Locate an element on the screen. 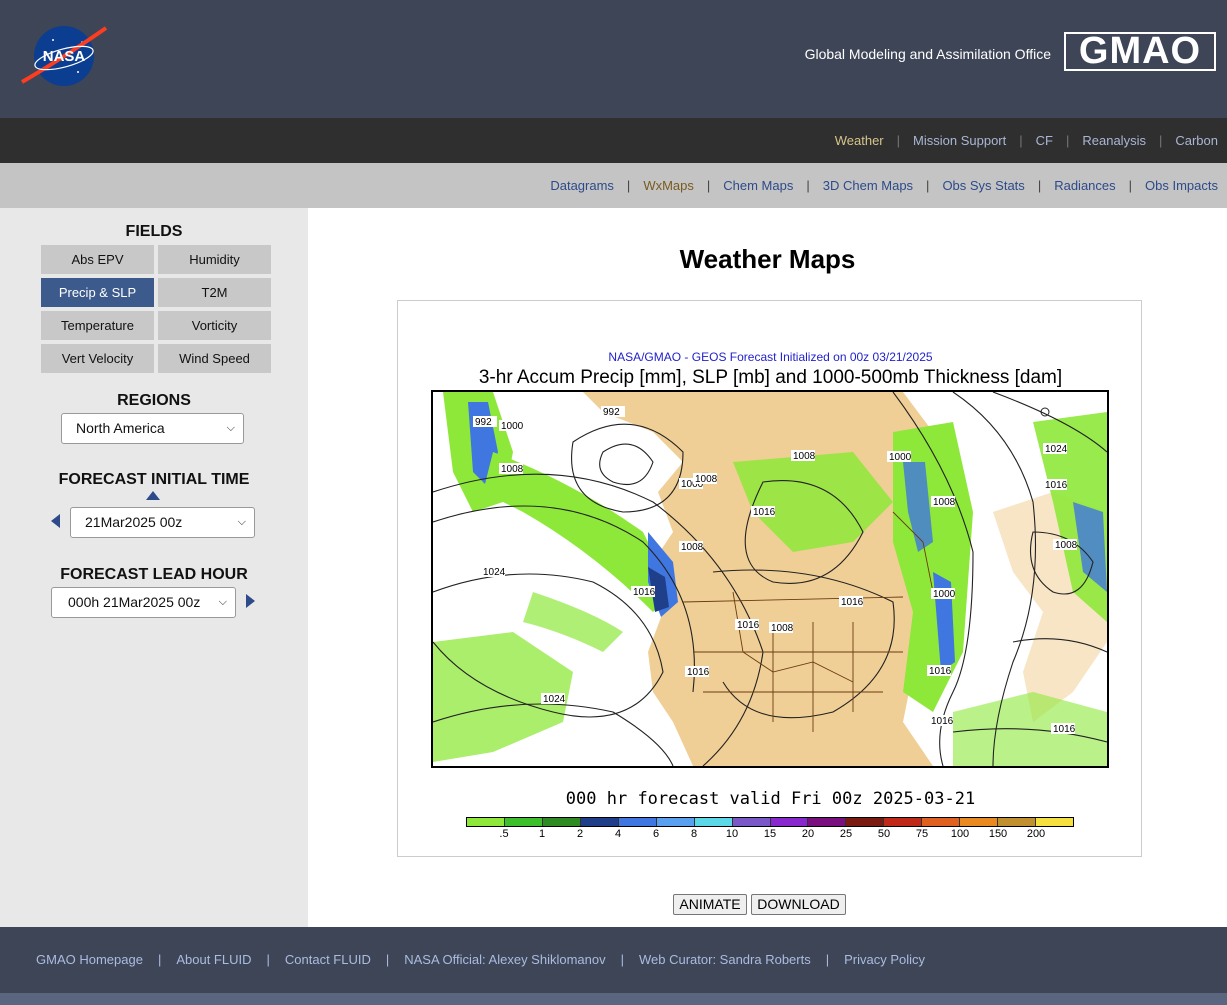 Image resolution: width=1227 pixels, height=1005 pixels. gmao-logo: GMAO is located at coordinates (1140, 51).